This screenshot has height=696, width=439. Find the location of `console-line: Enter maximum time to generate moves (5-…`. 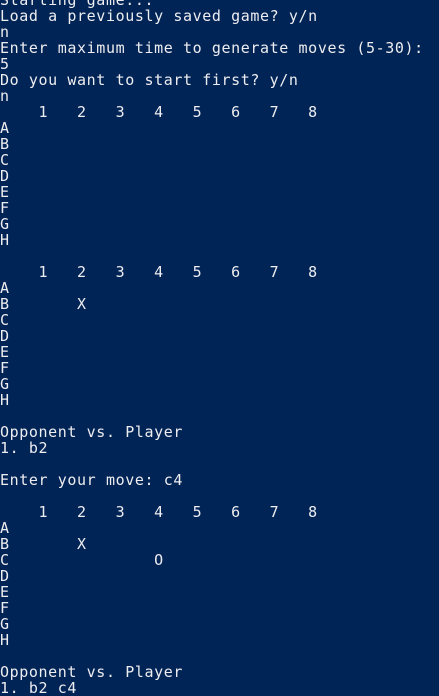

console-line: Enter maximum time to generate moves (5-… is located at coordinates (212, 48).